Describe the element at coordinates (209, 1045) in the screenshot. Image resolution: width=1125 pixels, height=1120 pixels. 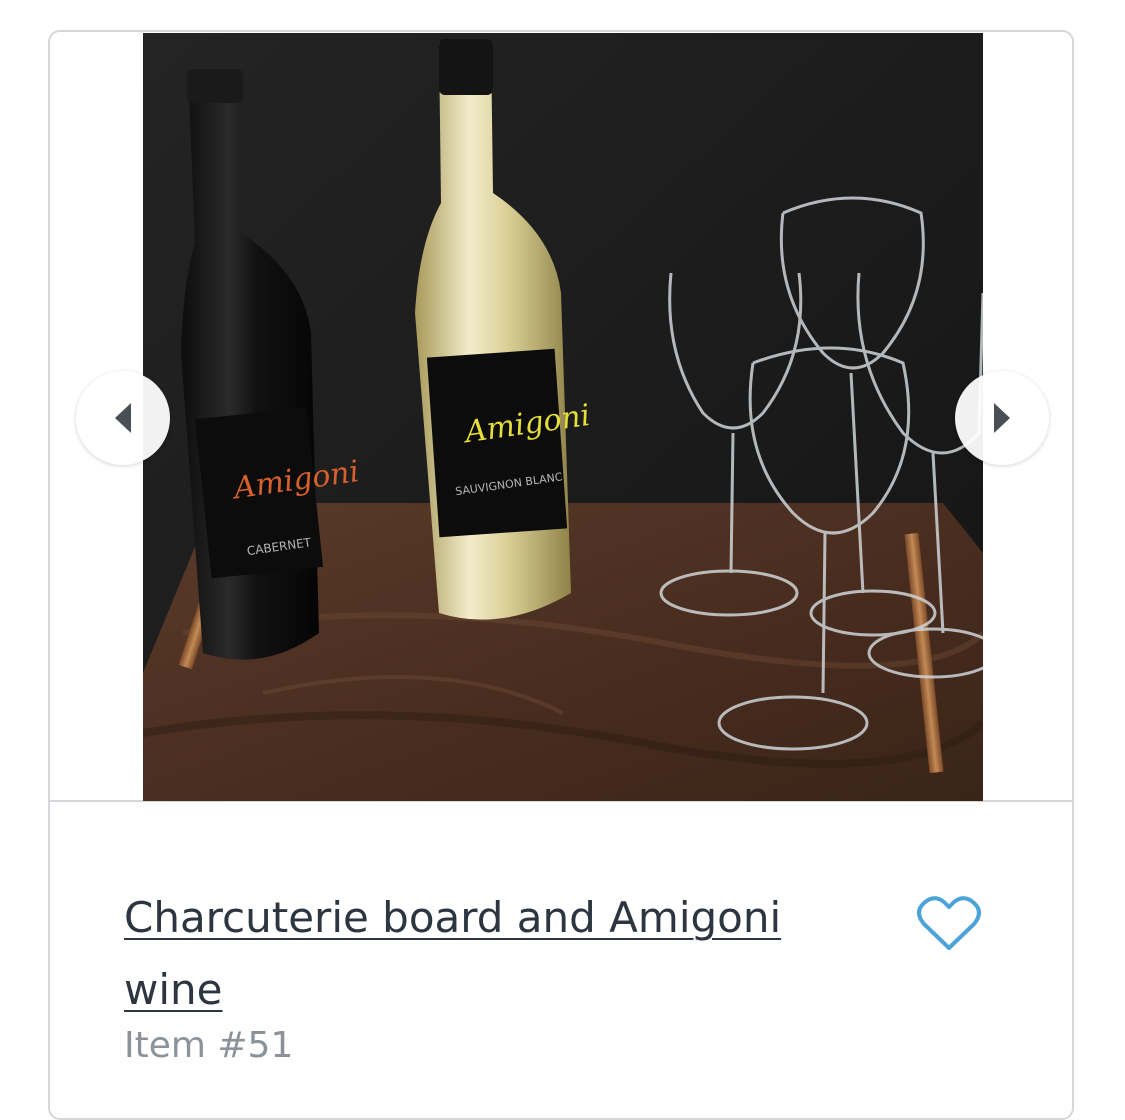
I see `item-number: Item #51` at that location.